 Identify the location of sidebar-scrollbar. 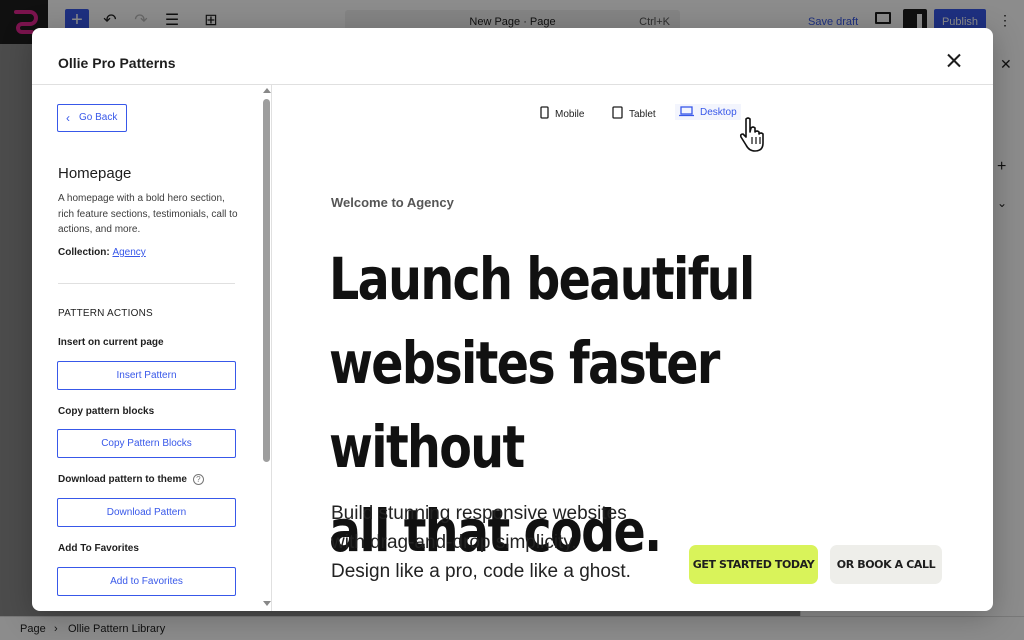
(266, 348).